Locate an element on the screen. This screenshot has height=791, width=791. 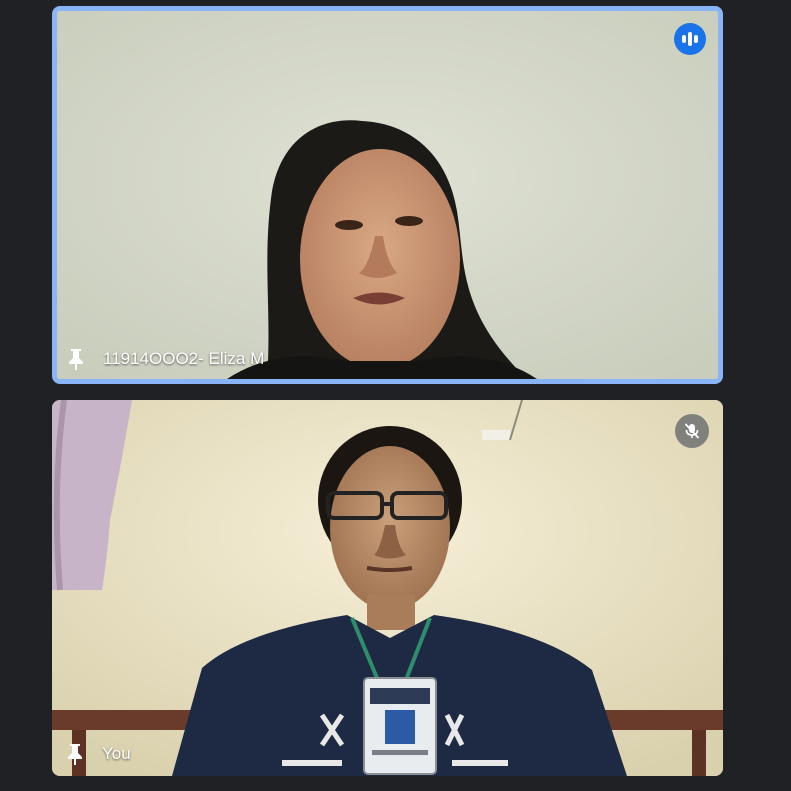
participant-name-self: You is located at coordinates (116, 753).